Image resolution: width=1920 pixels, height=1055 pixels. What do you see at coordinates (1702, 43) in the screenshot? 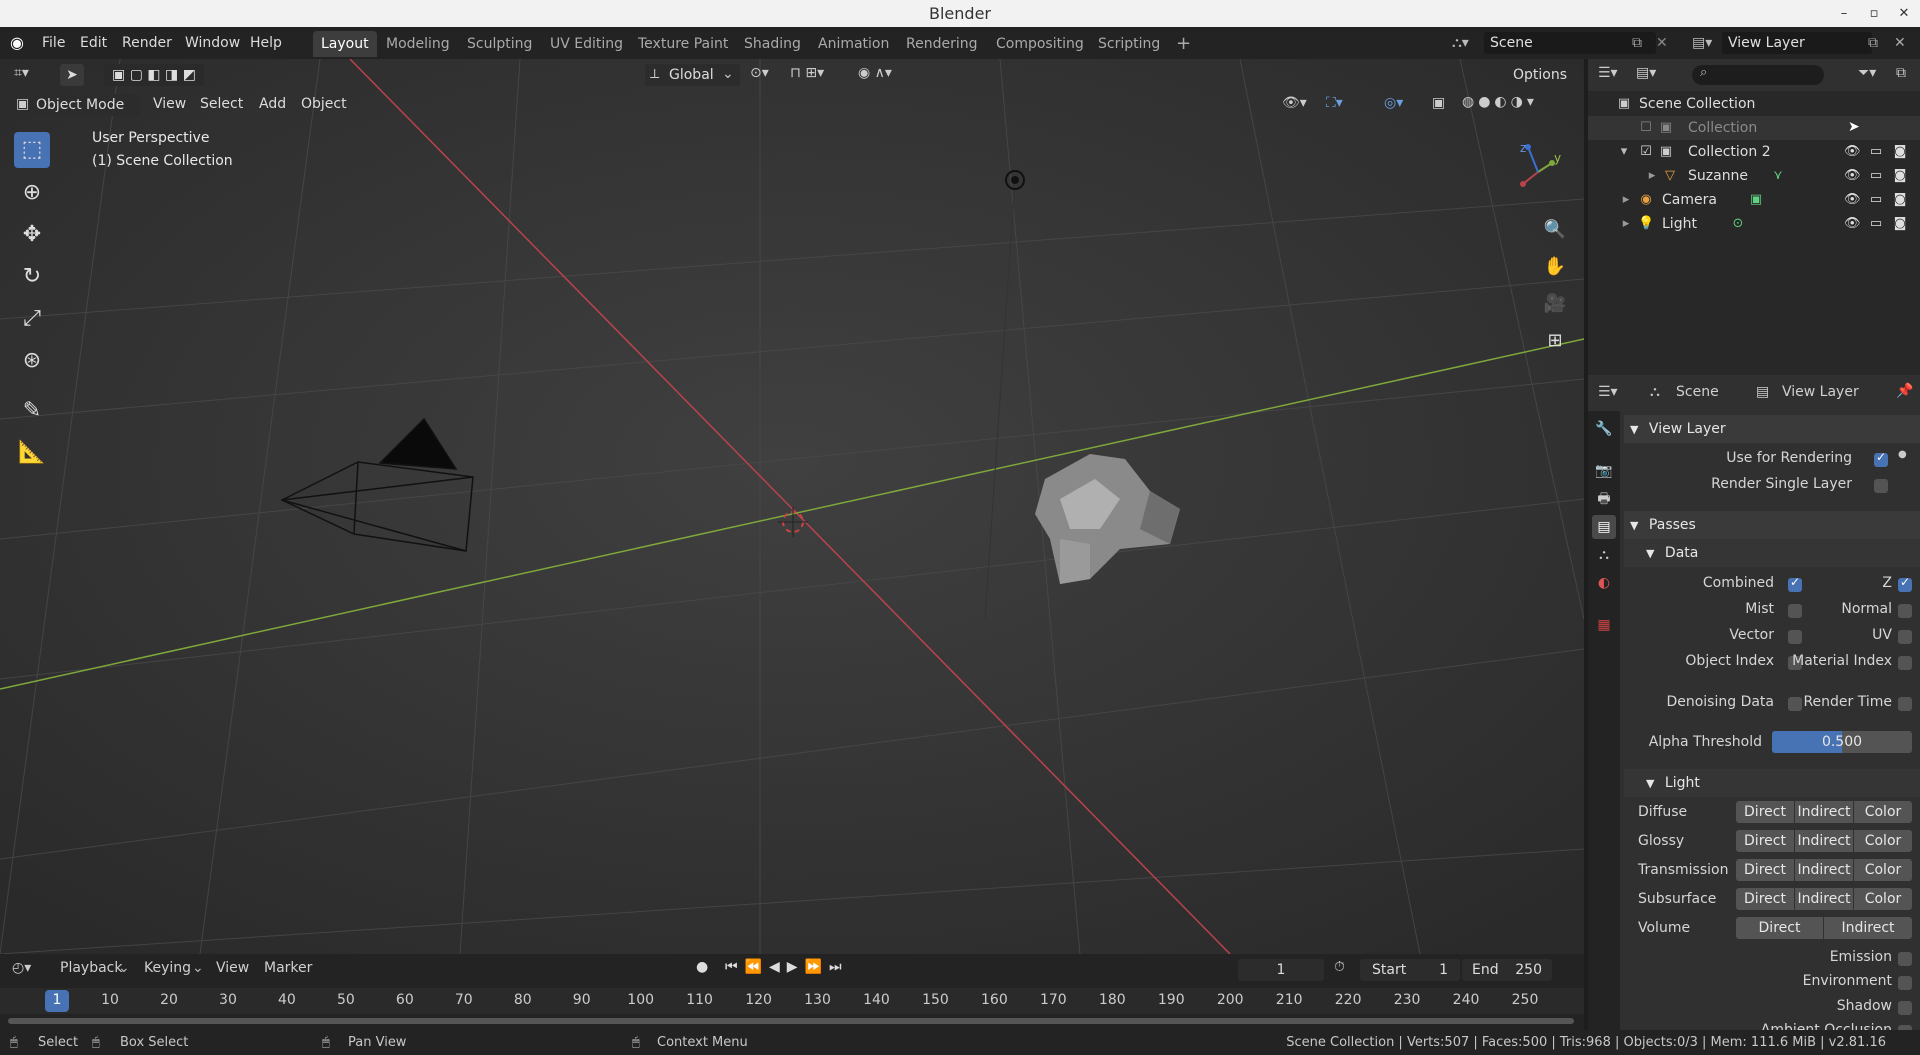
I see `view-layer-icon: ▤▾` at bounding box center [1702, 43].